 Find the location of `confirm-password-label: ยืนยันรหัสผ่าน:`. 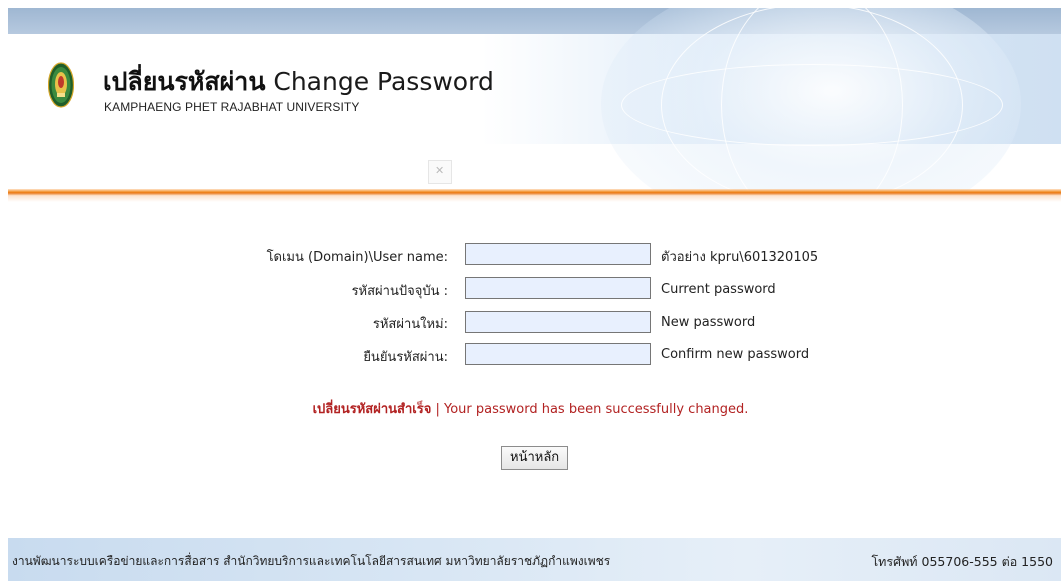

confirm-password-label: ยืนยันรหัสผ่าน: is located at coordinates (405, 357).